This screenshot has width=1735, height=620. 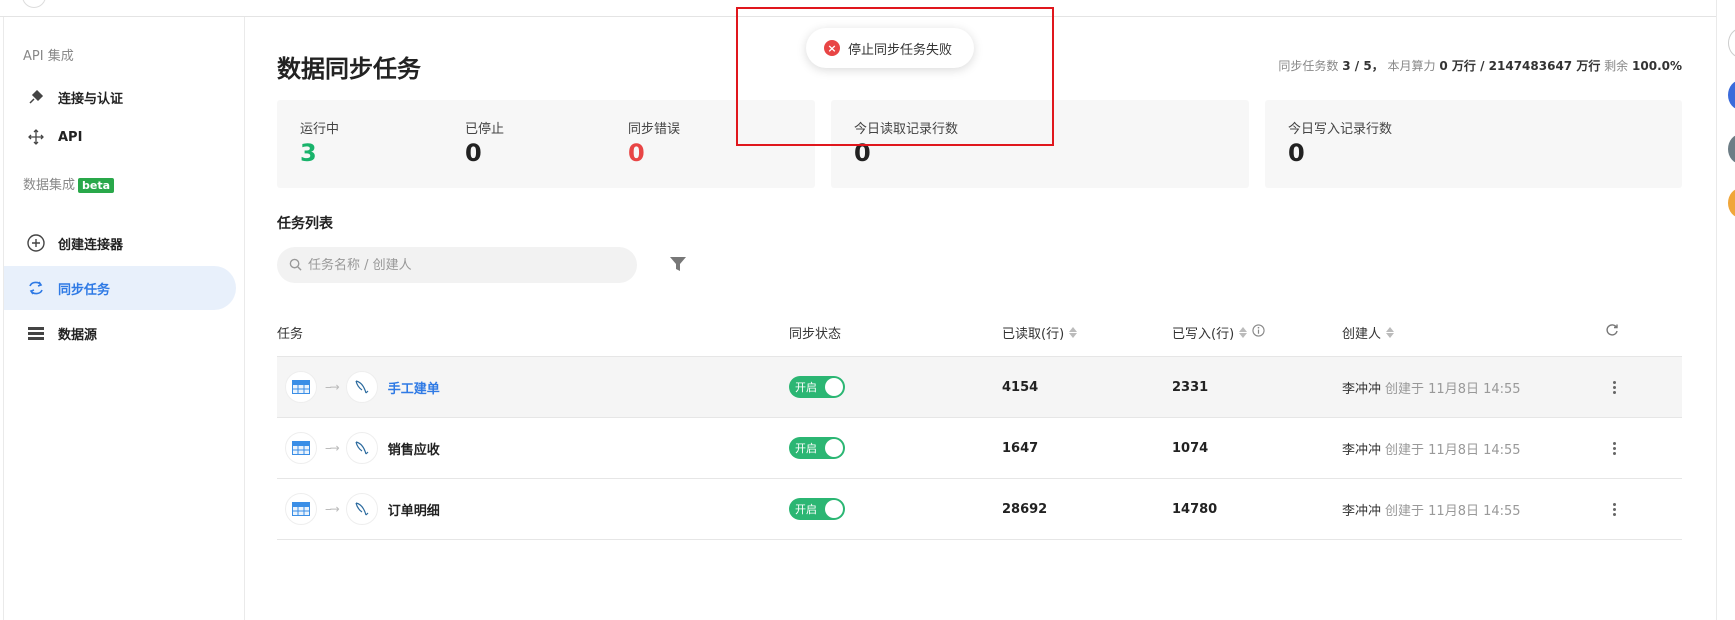 What do you see at coordinates (1190, 448) in the screenshot?
I see `written-count: 1074` at bounding box center [1190, 448].